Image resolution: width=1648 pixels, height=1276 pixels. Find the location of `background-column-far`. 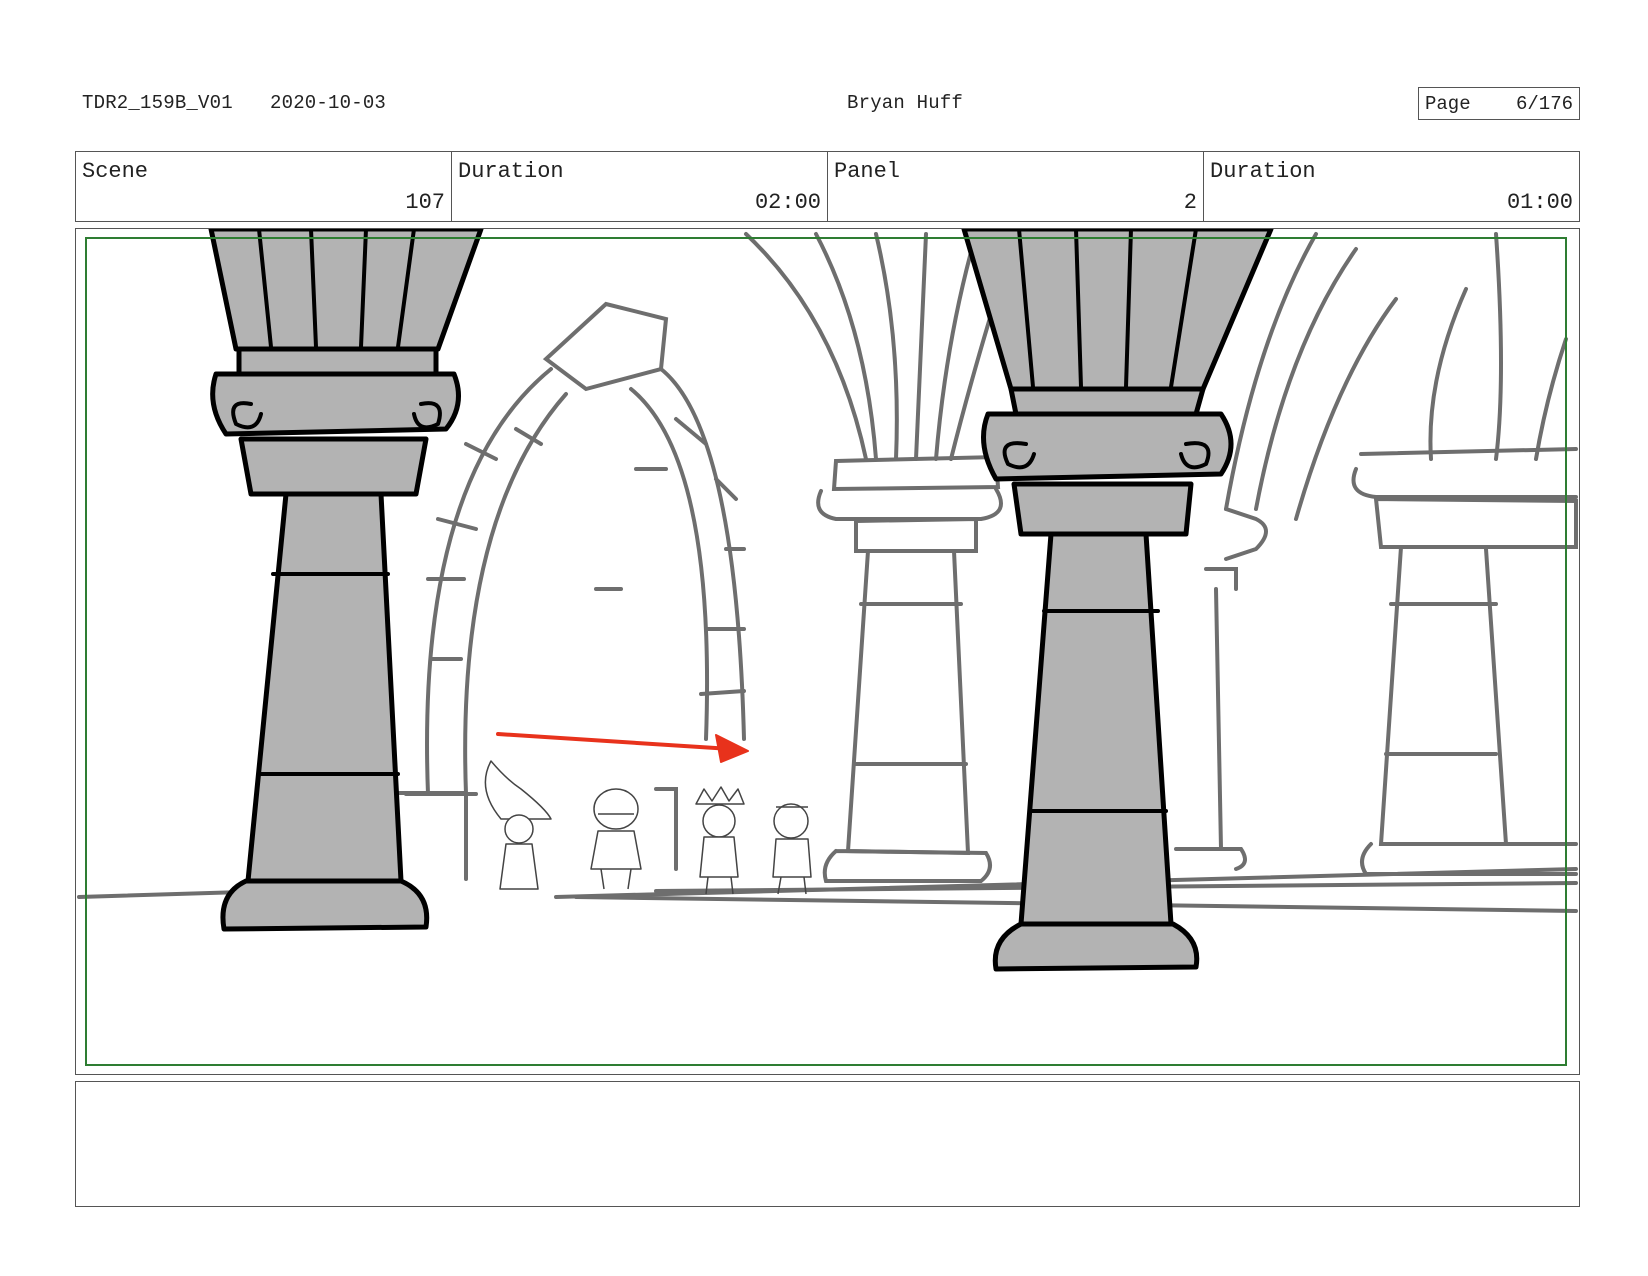

background-column-far is located at coordinates (1221, 689).